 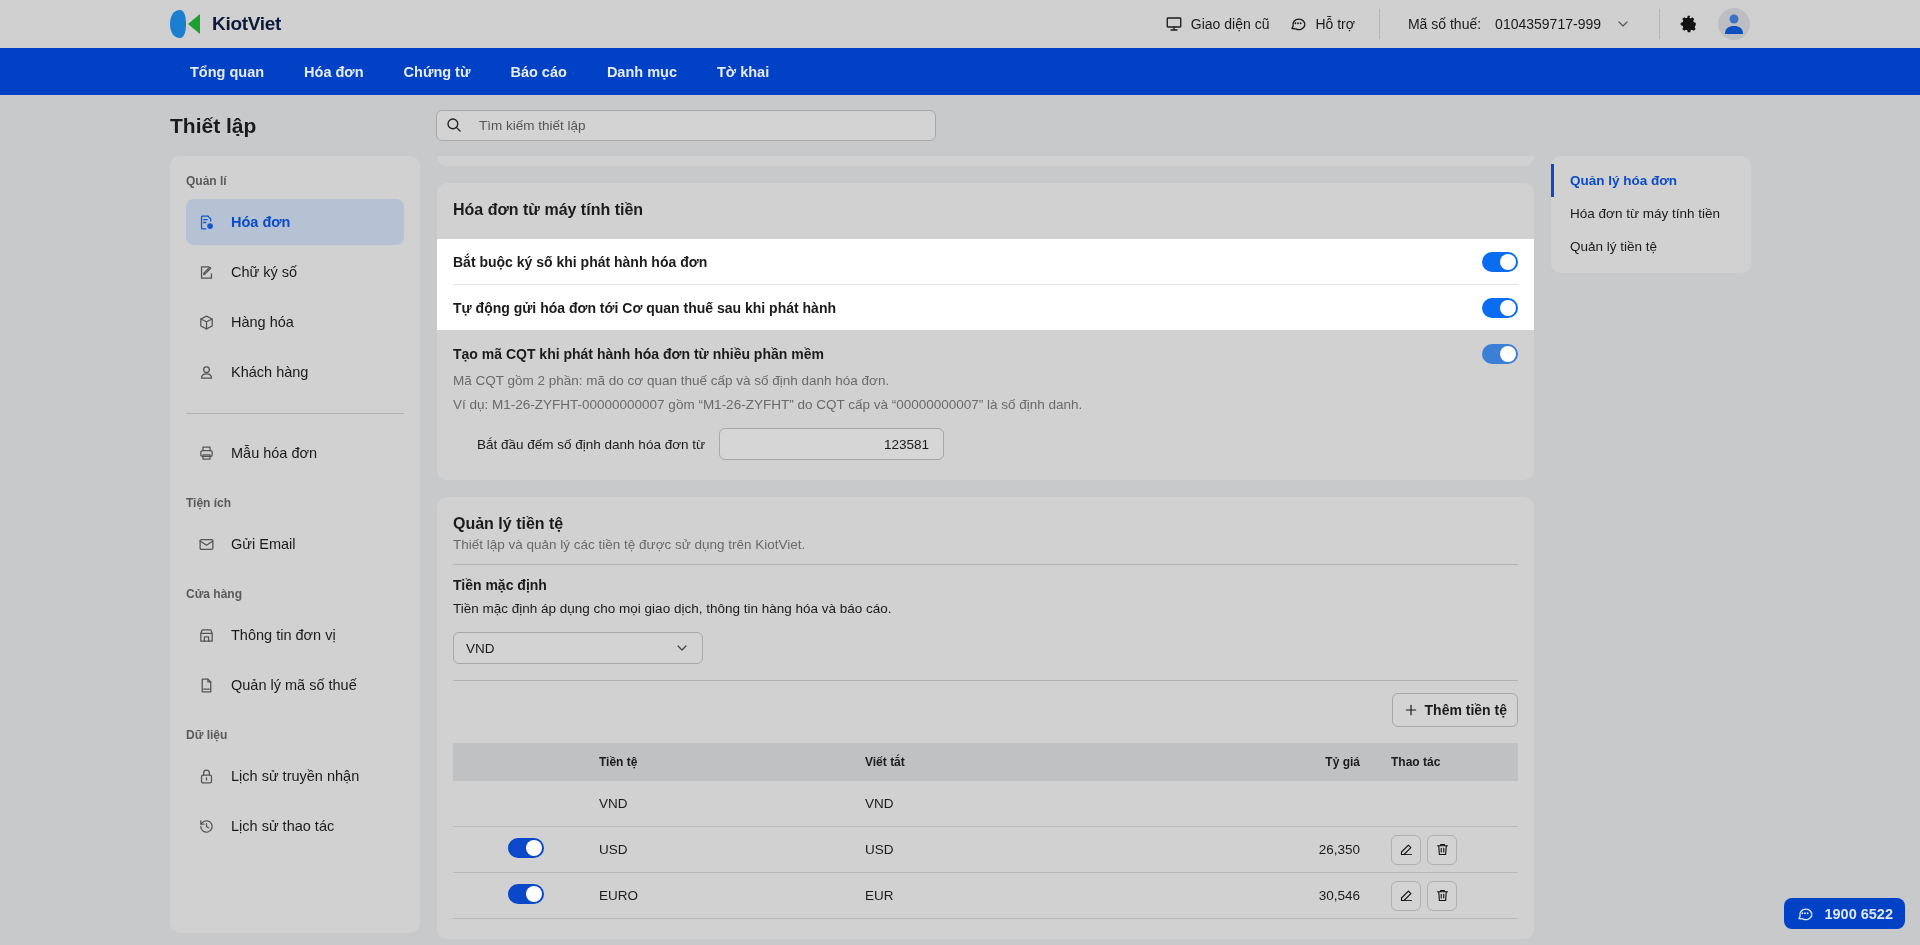 What do you see at coordinates (1173, 24) in the screenshot?
I see `monitor-icon` at bounding box center [1173, 24].